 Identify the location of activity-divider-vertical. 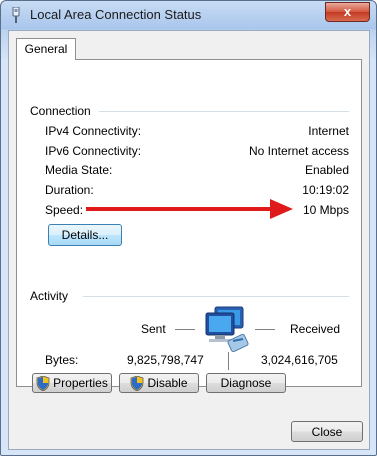
(228, 361).